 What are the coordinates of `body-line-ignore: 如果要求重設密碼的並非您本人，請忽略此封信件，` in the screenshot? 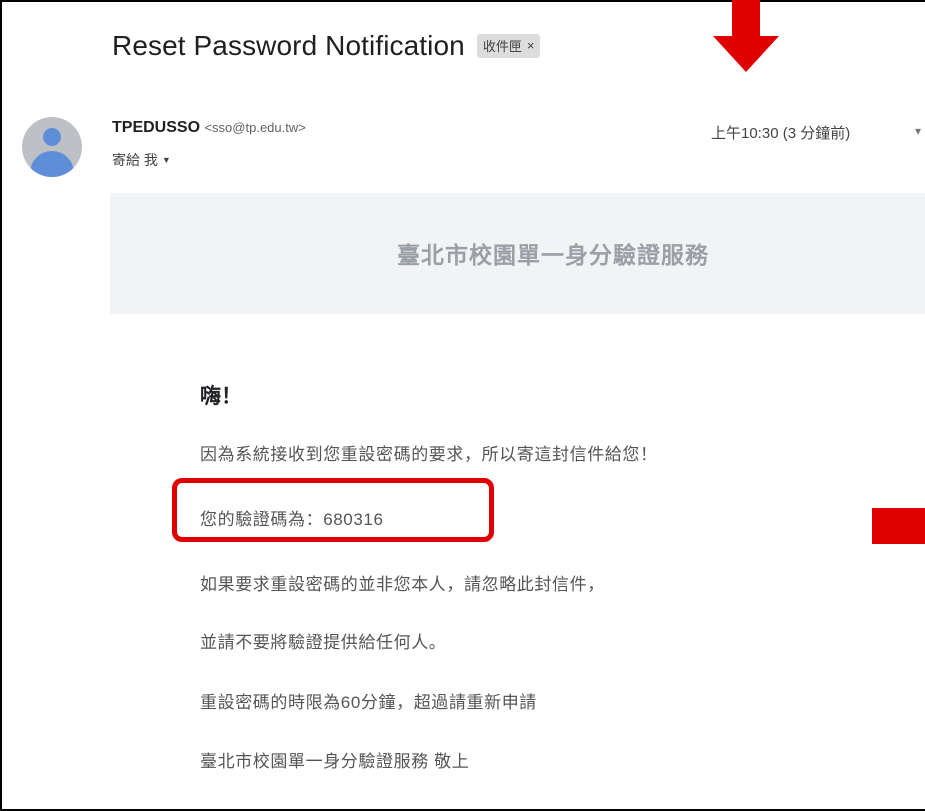 It's located at (402, 584).